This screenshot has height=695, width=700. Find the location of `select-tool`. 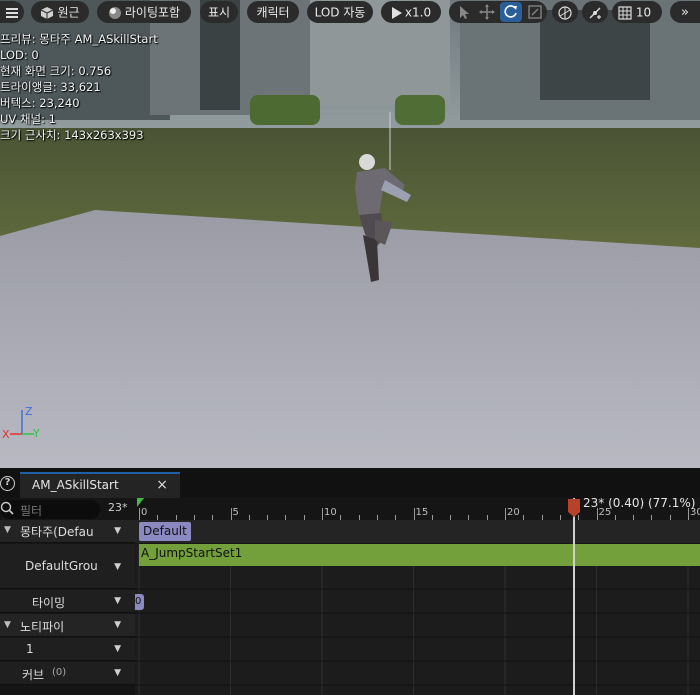

select-tool is located at coordinates (463, 12).